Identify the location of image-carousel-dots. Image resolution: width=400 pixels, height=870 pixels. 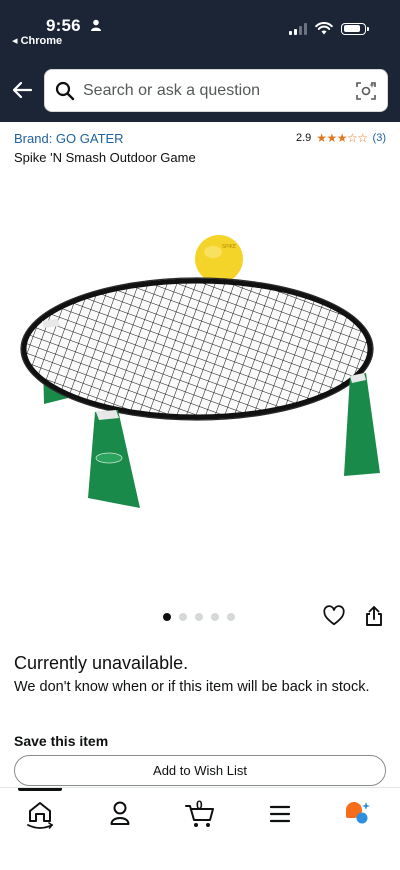
(199, 617).